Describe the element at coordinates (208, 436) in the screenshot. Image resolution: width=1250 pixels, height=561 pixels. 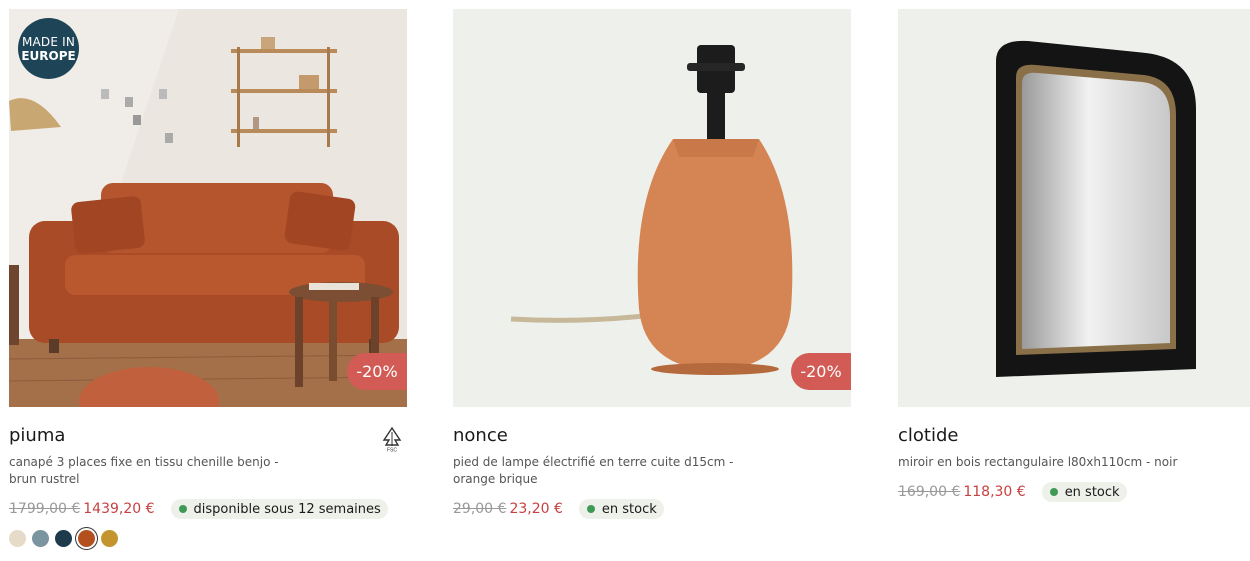
I see `product-title: piuma` at that location.